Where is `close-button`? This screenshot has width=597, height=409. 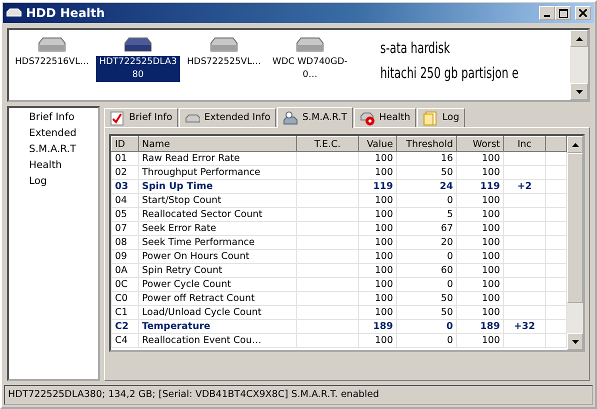
close-button is located at coordinates (583, 13).